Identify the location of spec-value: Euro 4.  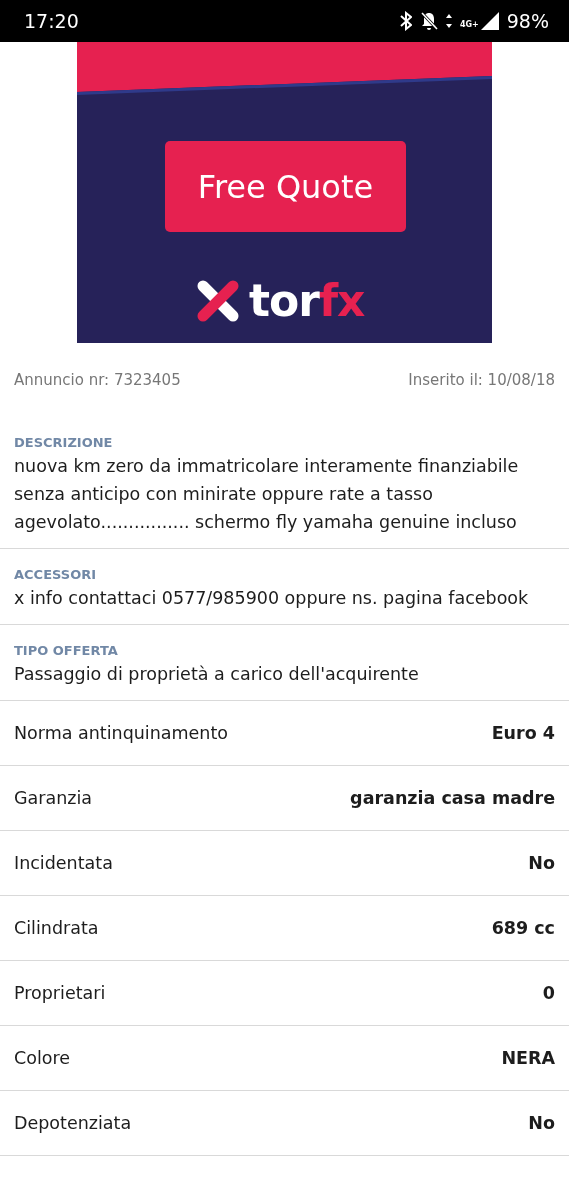
(523, 733).